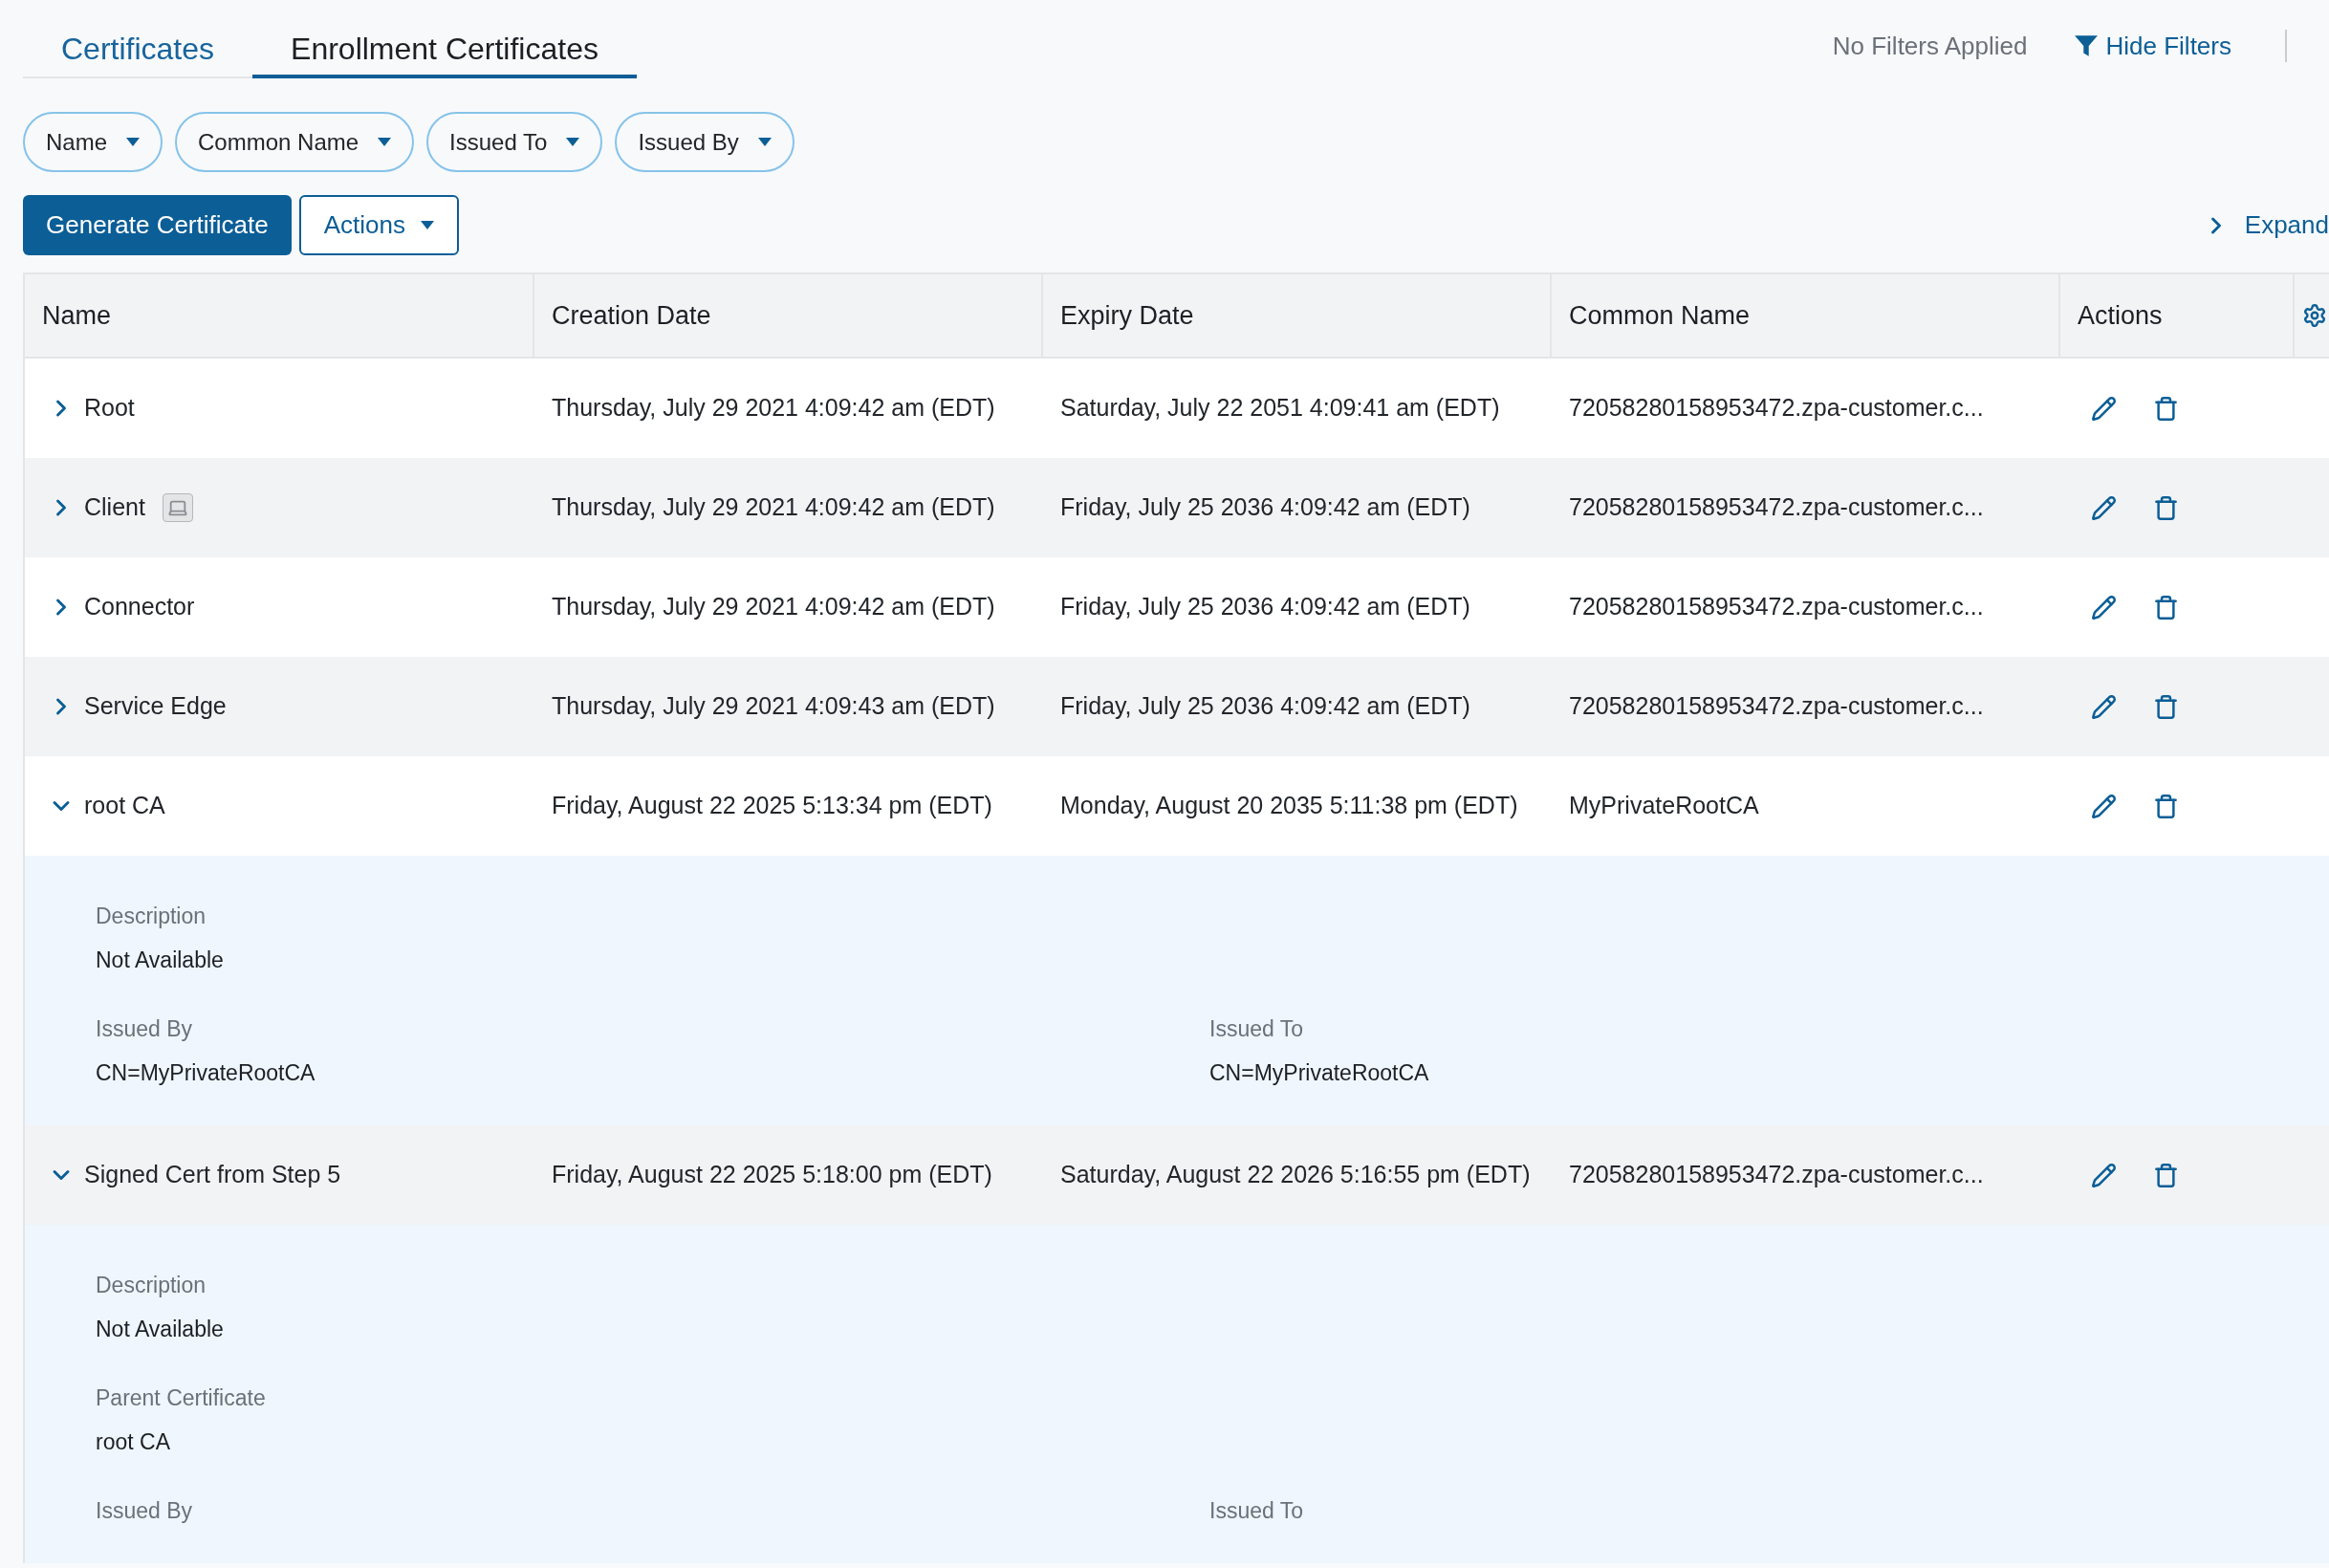  What do you see at coordinates (1664, 806) in the screenshot?
I see `table-cell-text: MyPrivateRootCA` at bounding box center [1664, 806].